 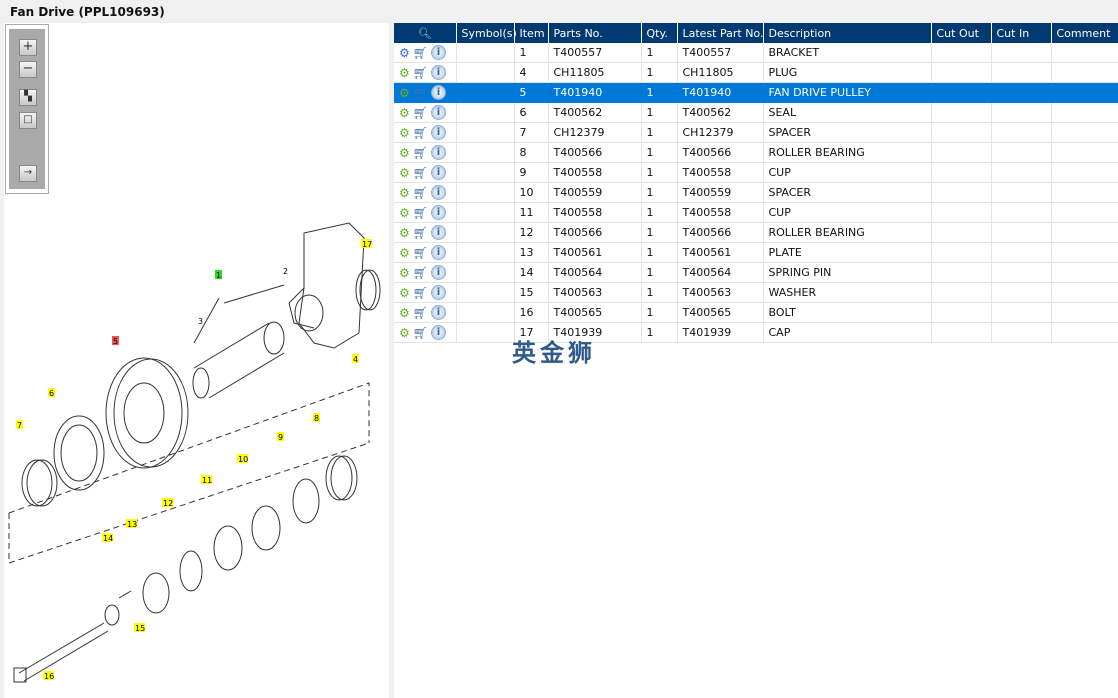 What do you see at coordinates (28, 69) in the screenshot?
I see `zoom-out-button: −` at bounding box center [28, 69].